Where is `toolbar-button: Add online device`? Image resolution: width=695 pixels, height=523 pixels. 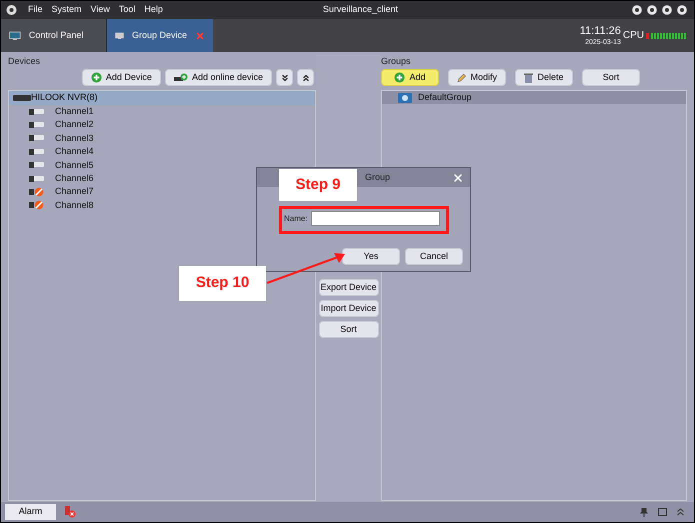 toolbar-button: Add online device is located at coordinates (218, 77).